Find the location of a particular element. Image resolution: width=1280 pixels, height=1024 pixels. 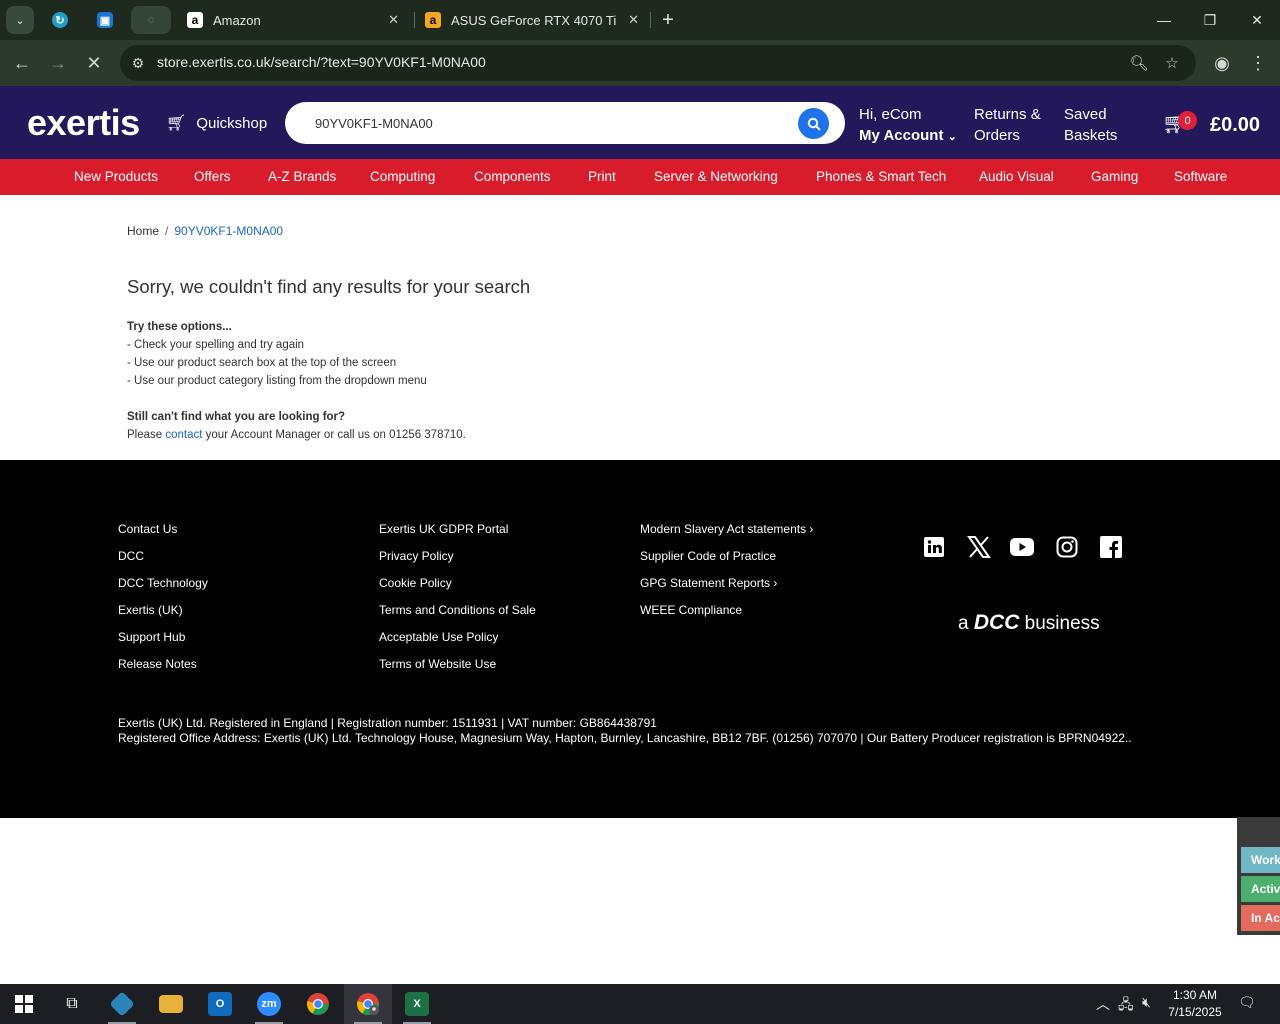

my-account-label: My Account is located at coordinates (901, 135).